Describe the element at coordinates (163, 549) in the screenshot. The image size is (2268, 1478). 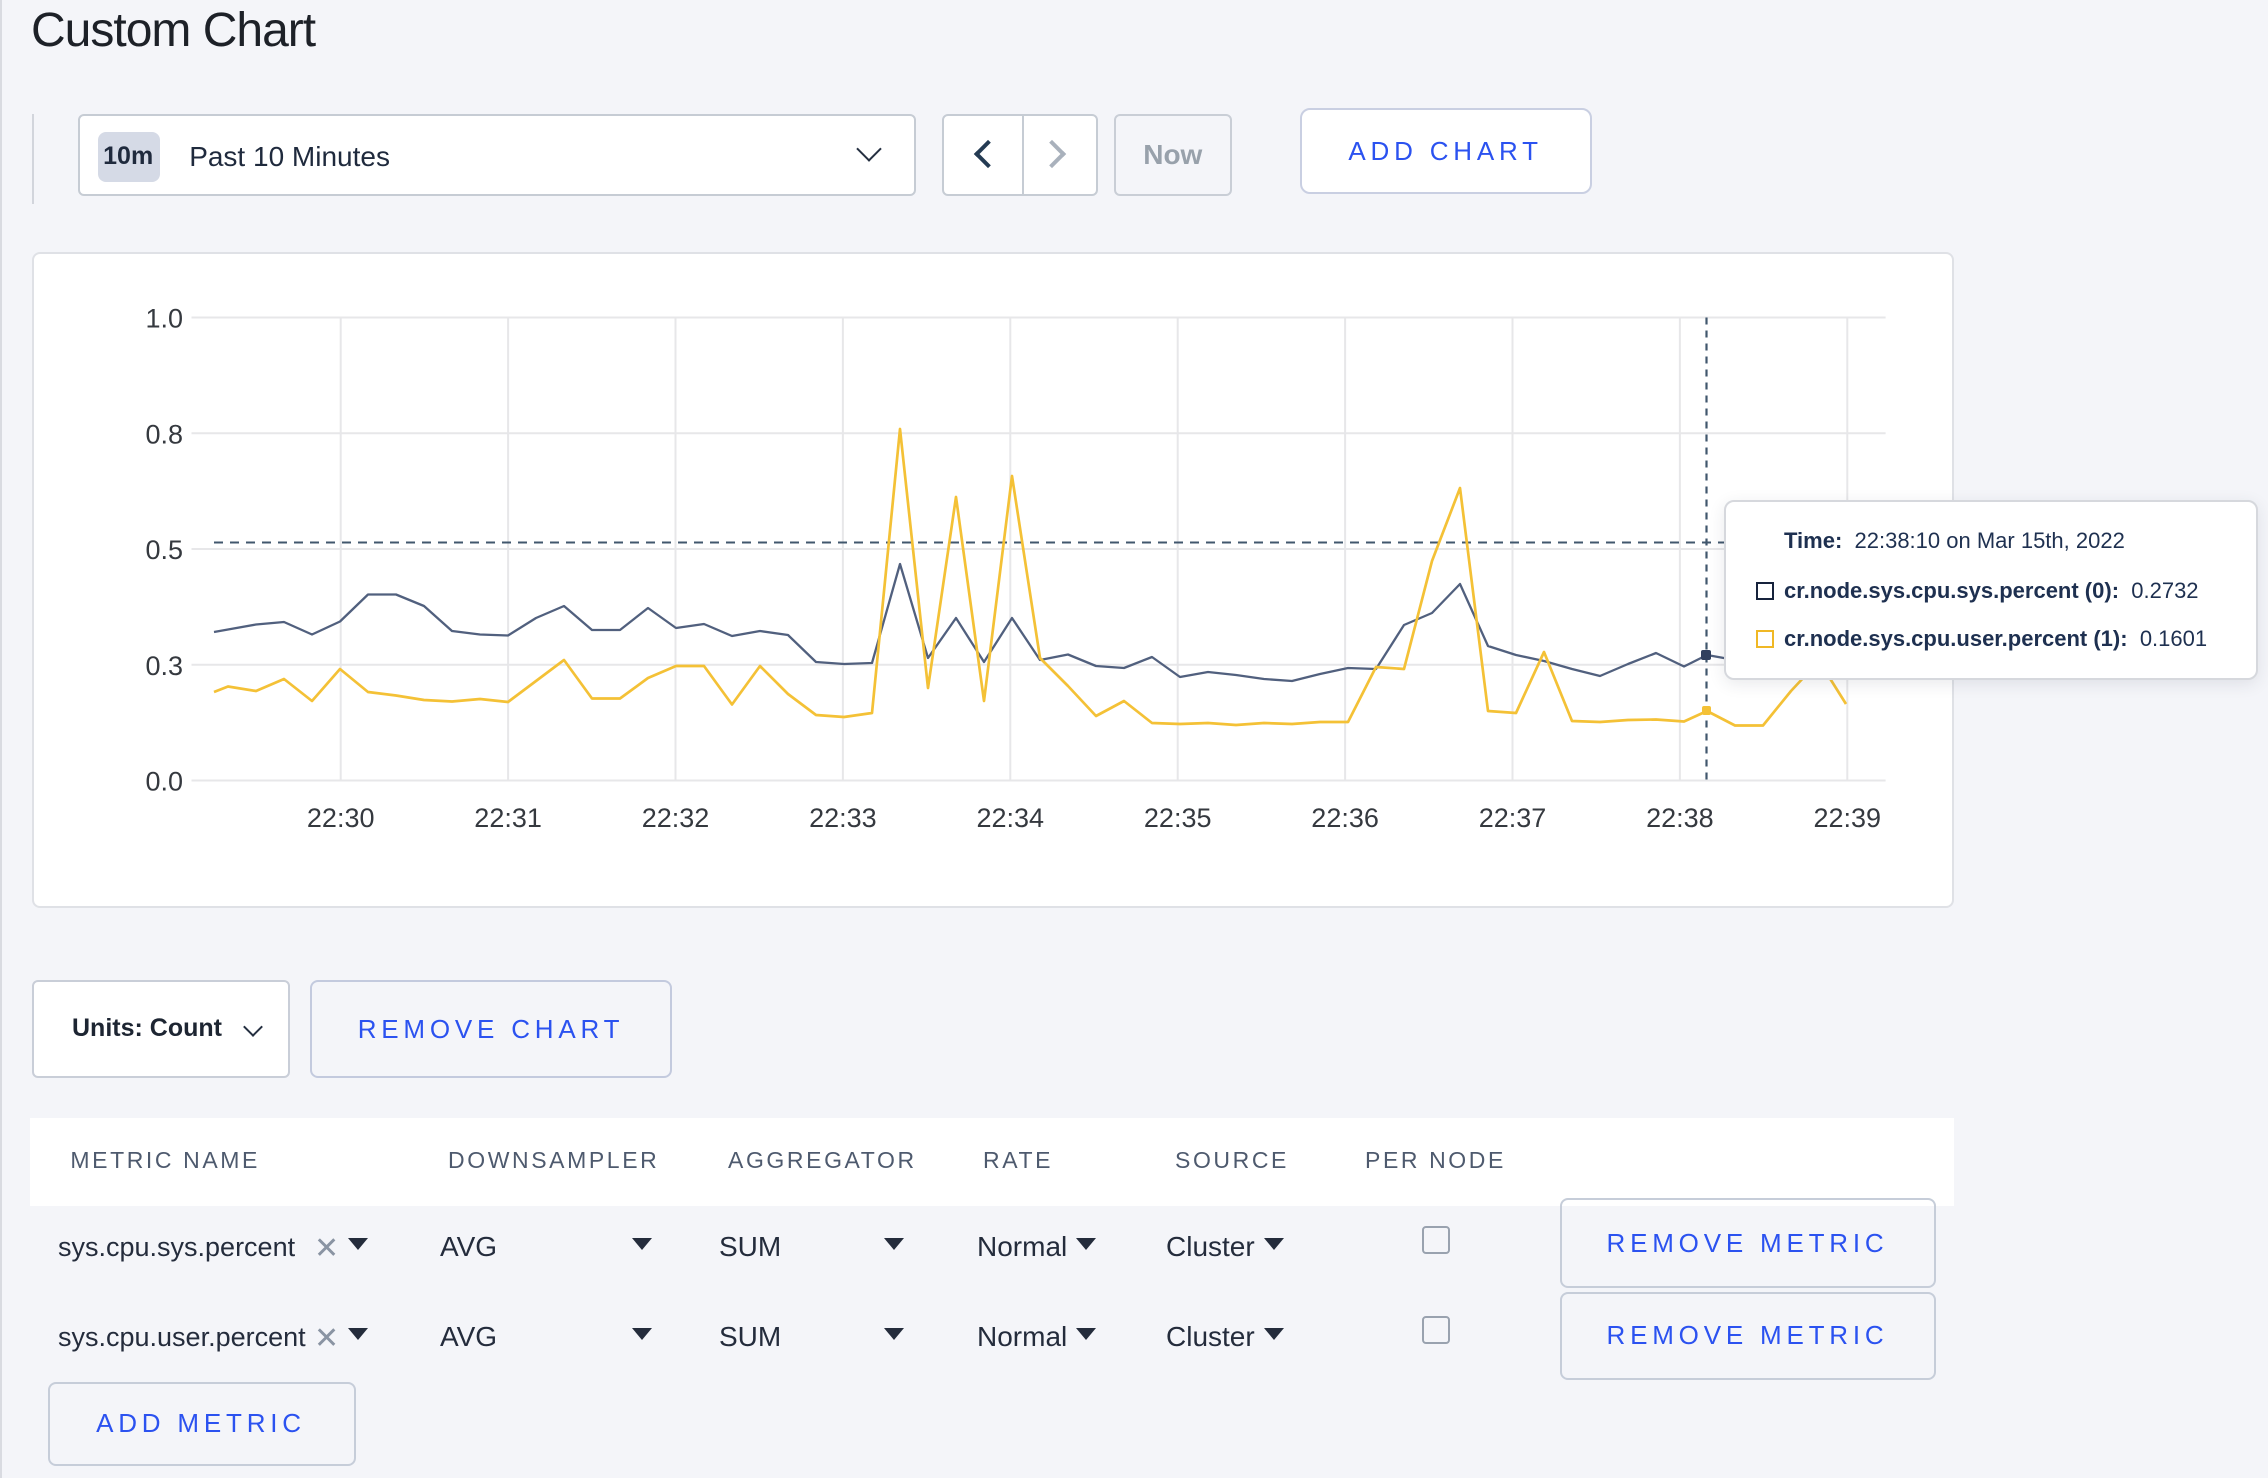
I see `svg-text: 0.5` at that location.